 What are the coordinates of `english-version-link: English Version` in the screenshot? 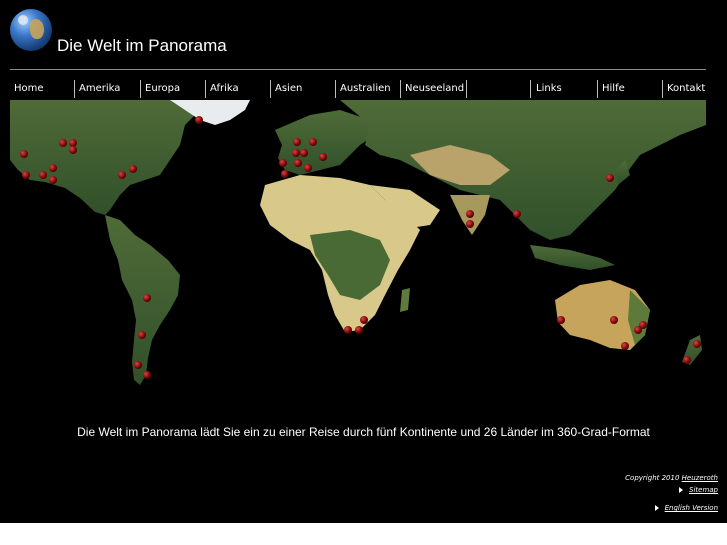 It's located at (691, 508).